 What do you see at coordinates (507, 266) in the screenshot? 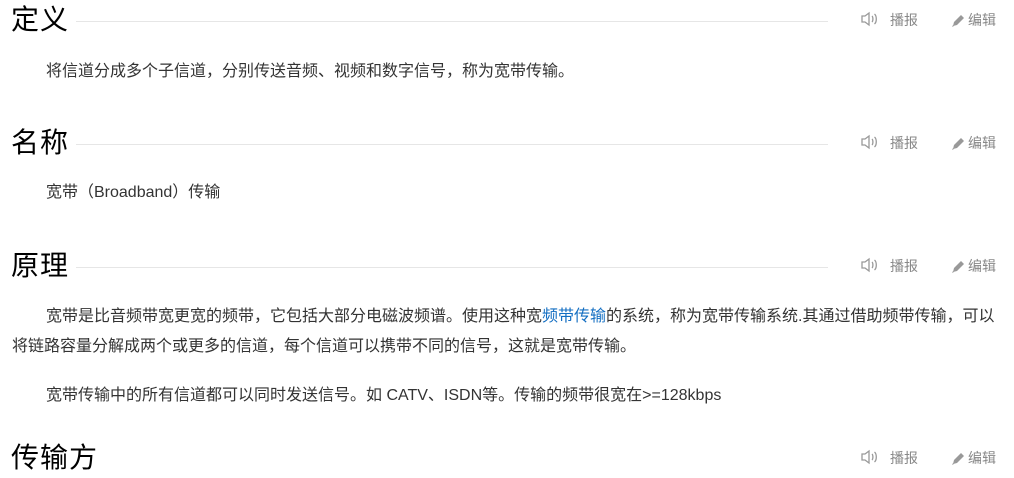
I see `section-heading: 原理 播报 编辑` at bounding box center [507, 266].